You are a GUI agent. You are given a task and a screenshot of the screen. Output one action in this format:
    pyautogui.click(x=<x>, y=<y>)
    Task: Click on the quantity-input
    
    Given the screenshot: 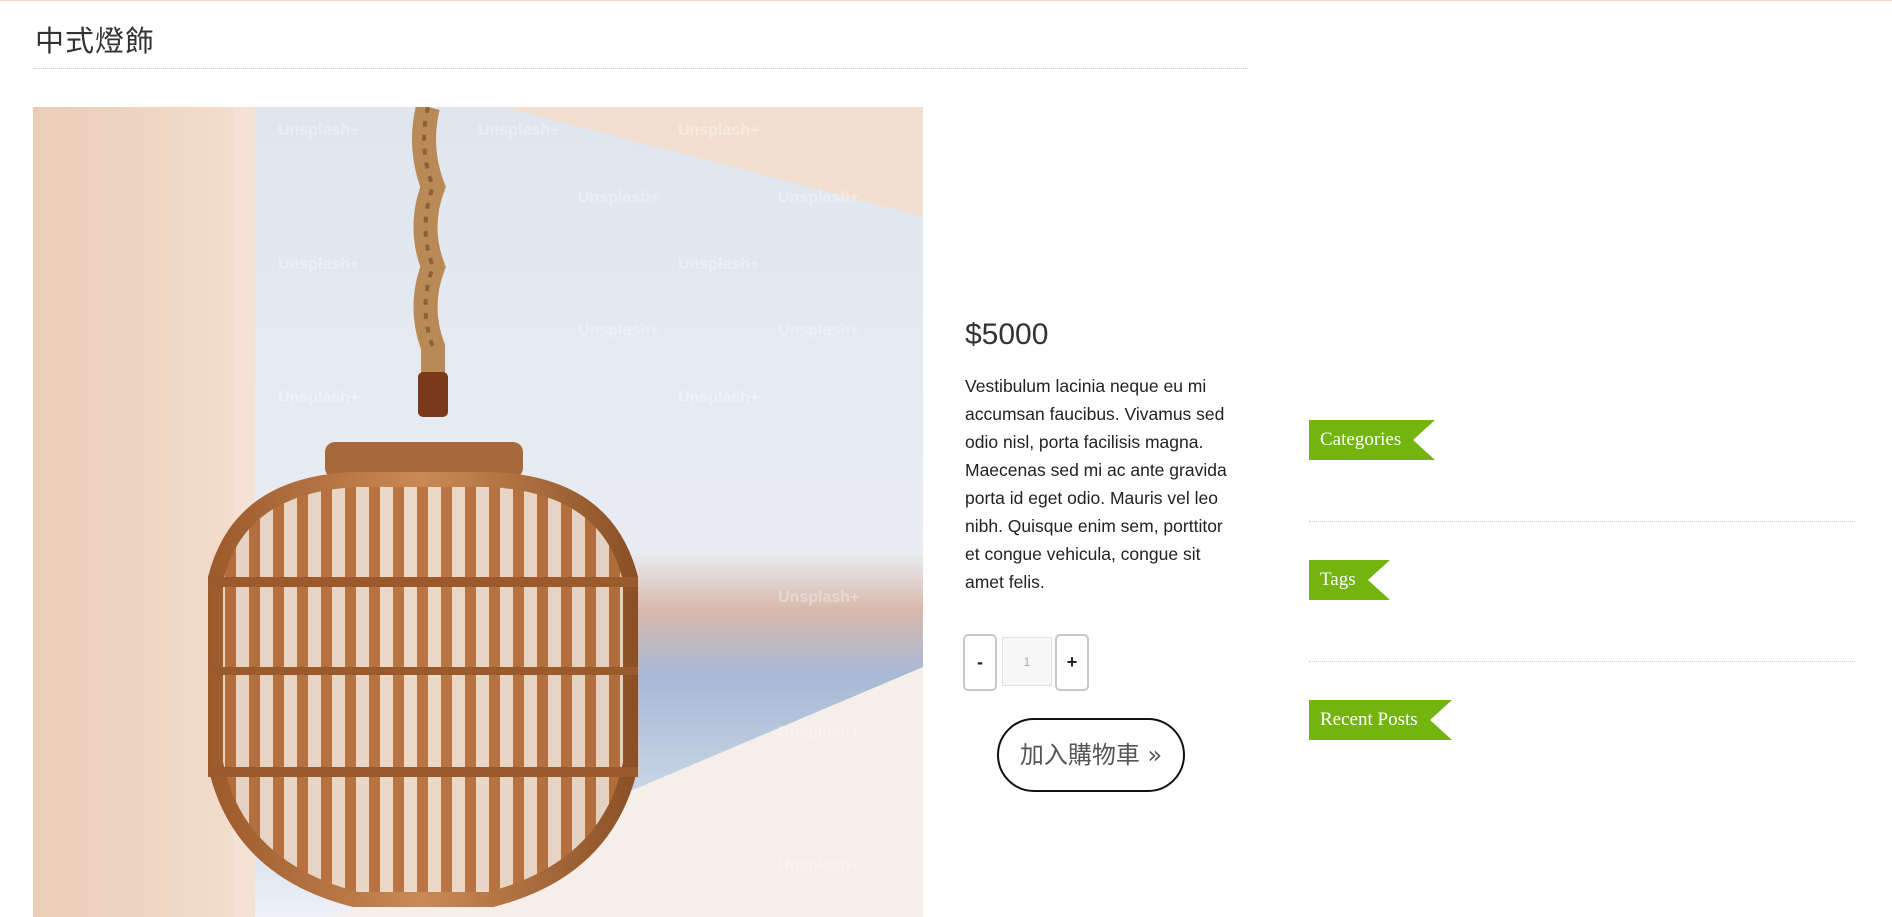 What is the action you would take?
    pyautogui.click(x=1027, y=661)
    